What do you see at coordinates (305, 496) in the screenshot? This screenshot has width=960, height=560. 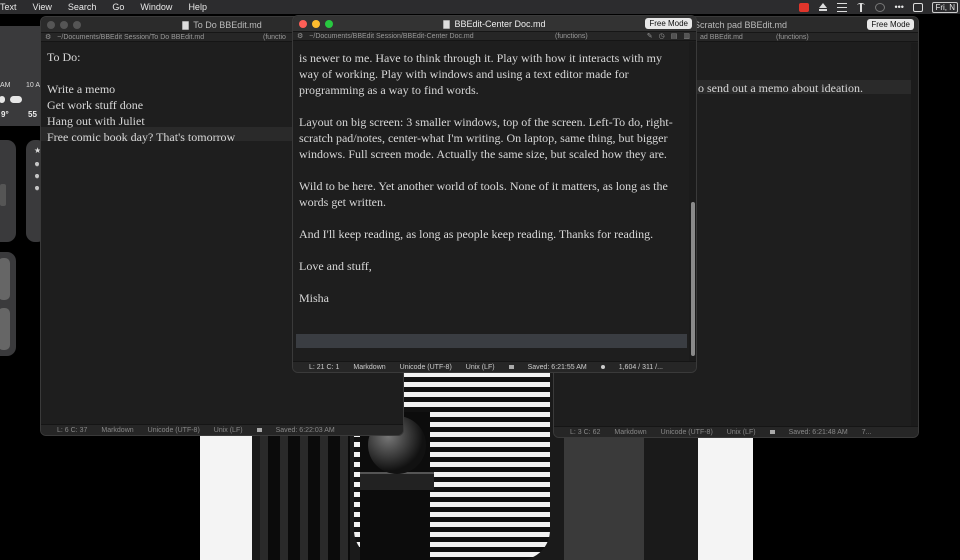 I see `photo-gate` at bounding box center [305, 496].